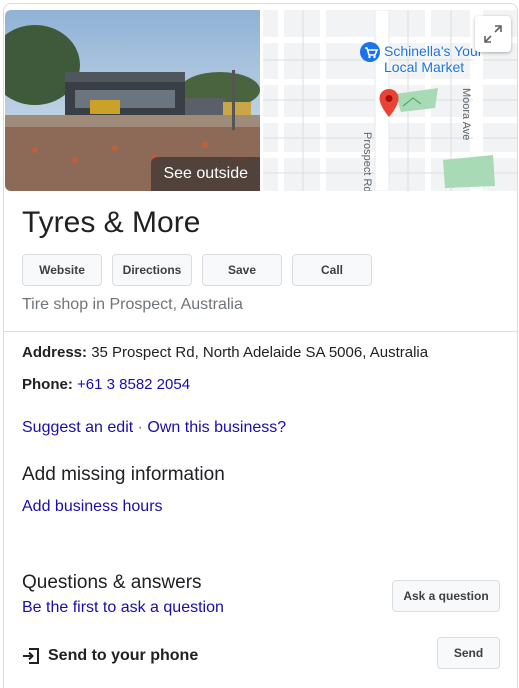 This screenshot has width=519, height=688. What do you see at coordinates (424, 67) in the screenshot?
I see `map-poi-label-2: Local Market` at bounding box center [424, 67].